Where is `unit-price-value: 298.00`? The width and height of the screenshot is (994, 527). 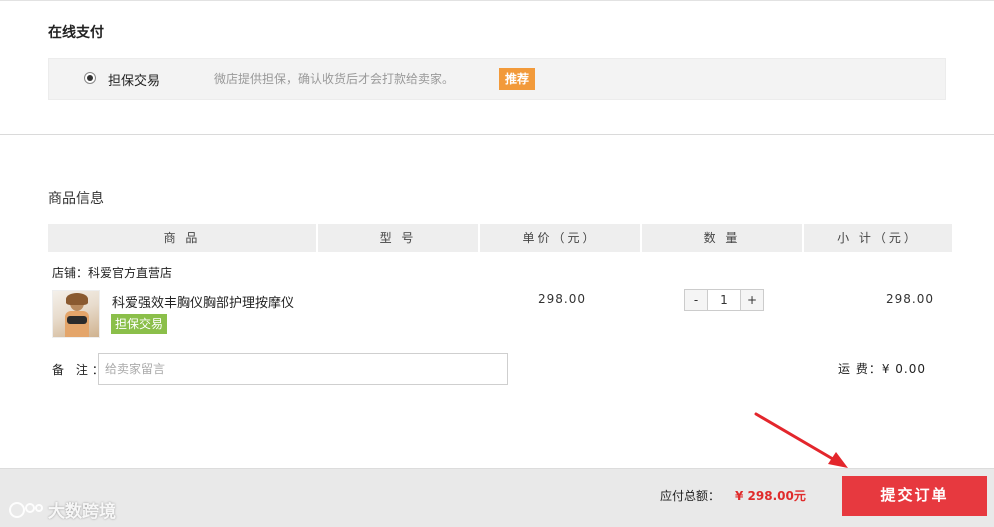 unit-price-value: 298.00 is located at coordinates (562, 299).